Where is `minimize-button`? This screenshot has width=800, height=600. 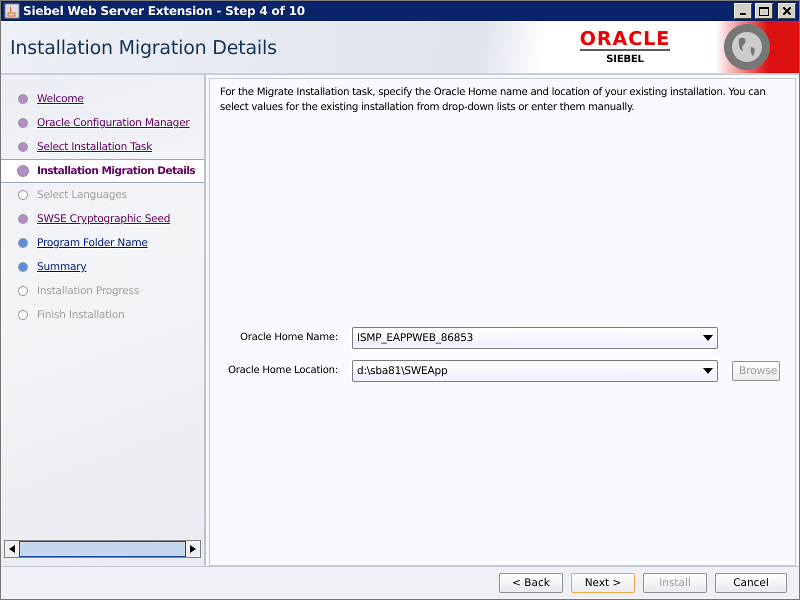
minimize-button is located at coordinates (743, 11).